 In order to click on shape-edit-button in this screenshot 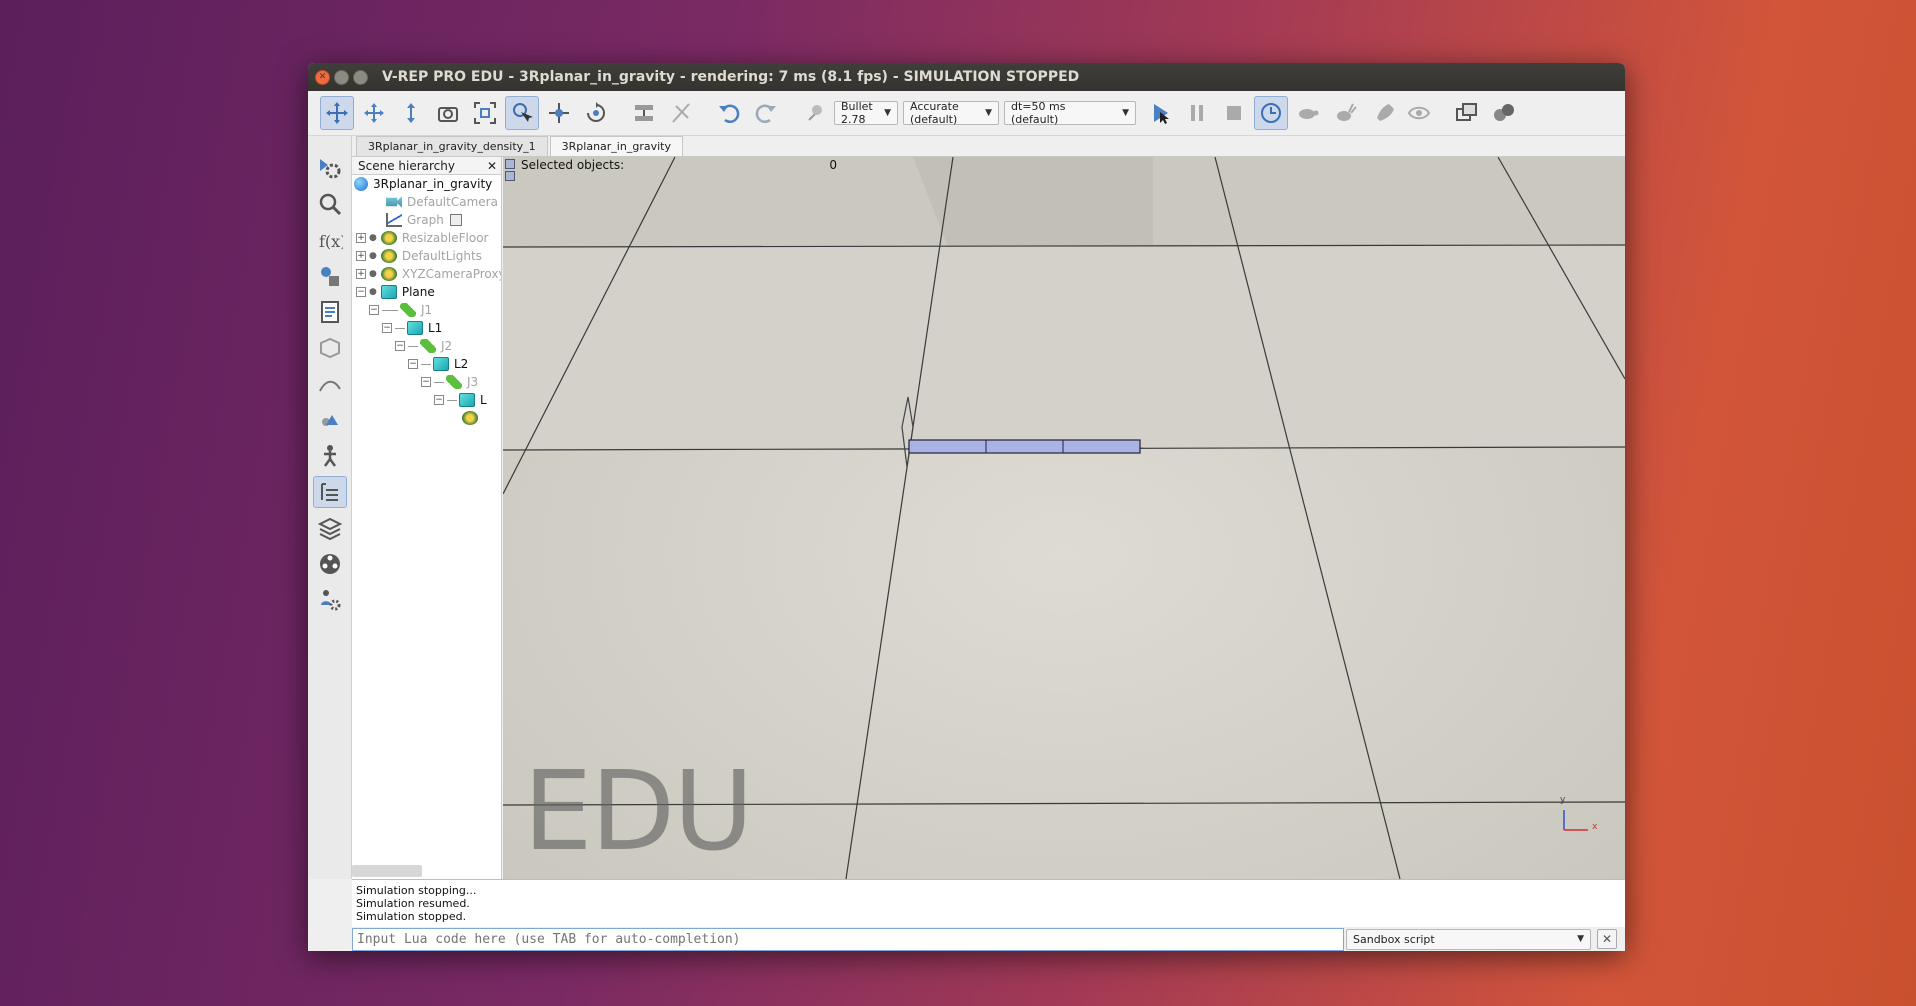, I will do `click(330, 348)`.